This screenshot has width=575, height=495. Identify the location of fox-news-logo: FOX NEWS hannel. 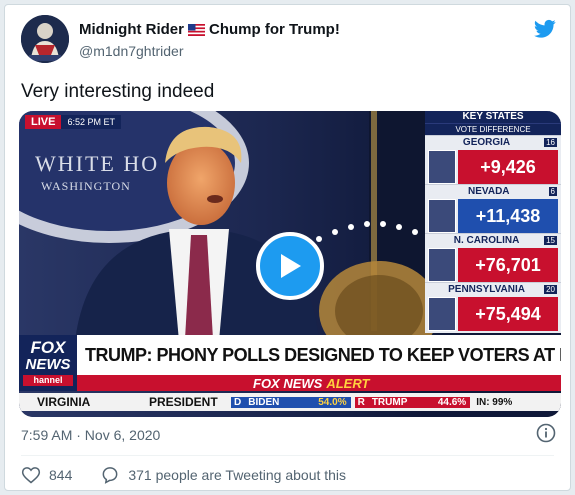
(48, 363).